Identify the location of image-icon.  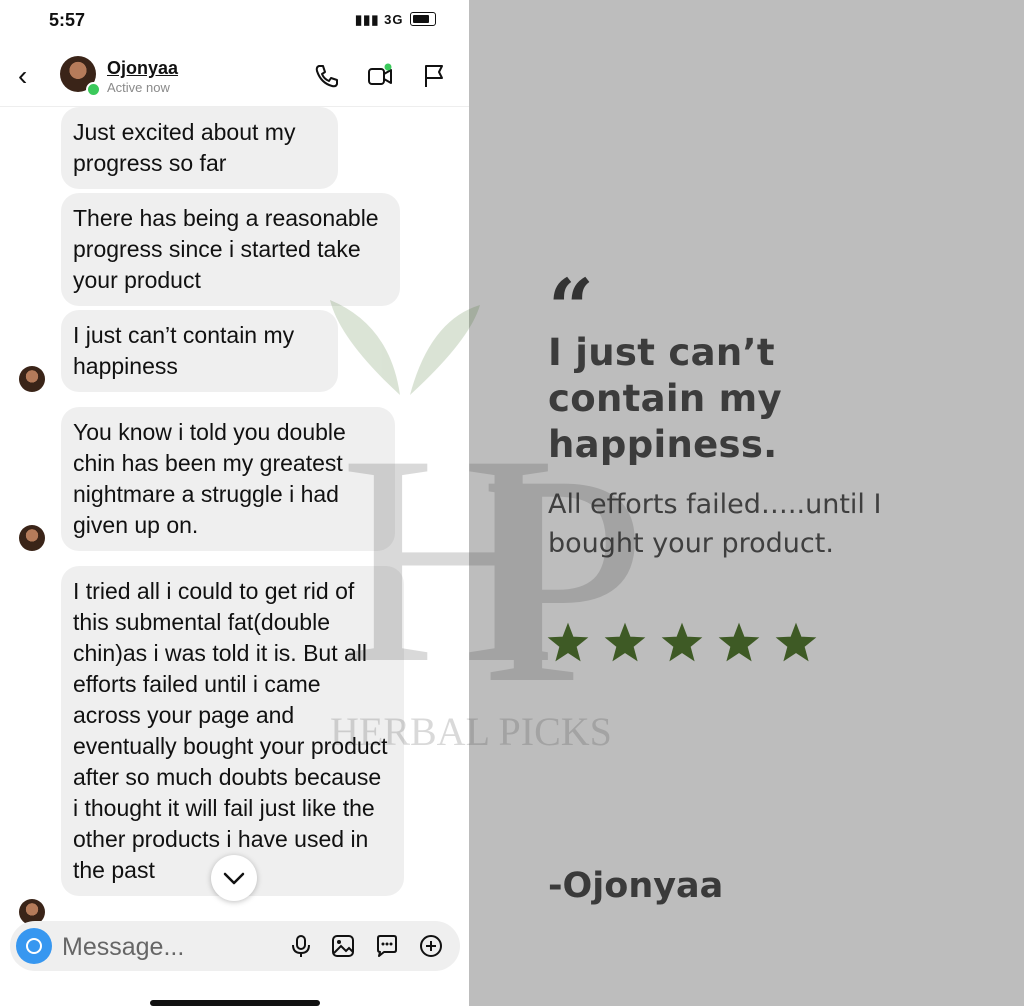
(343, 946).